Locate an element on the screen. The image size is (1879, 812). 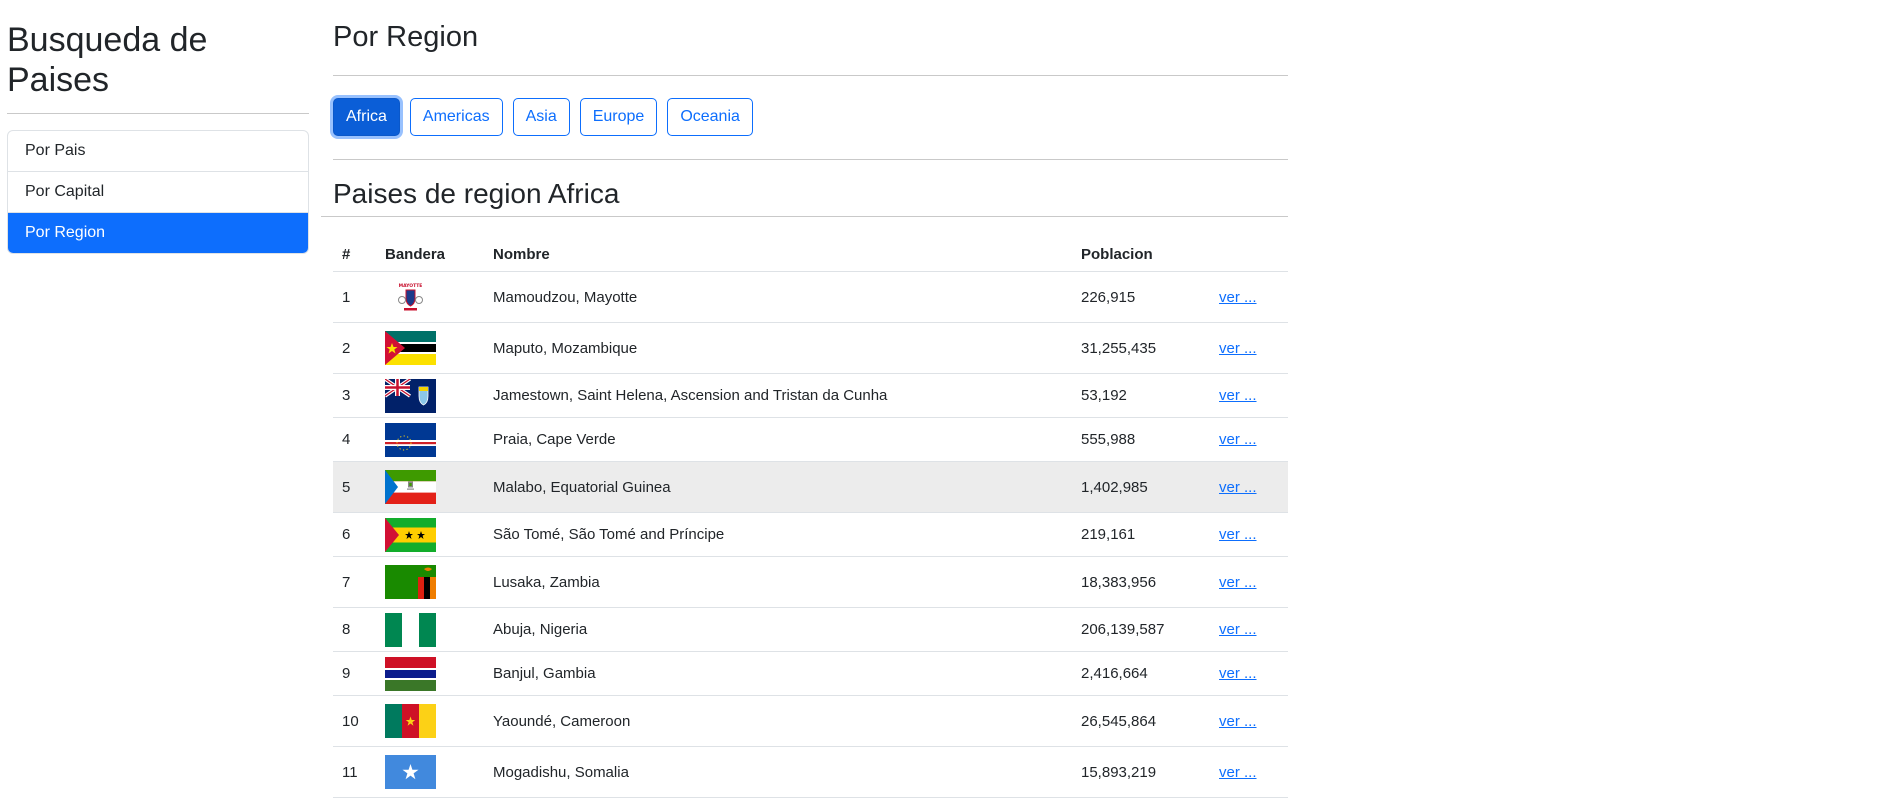
row-number: 5 is located at coordinates (354, 487).